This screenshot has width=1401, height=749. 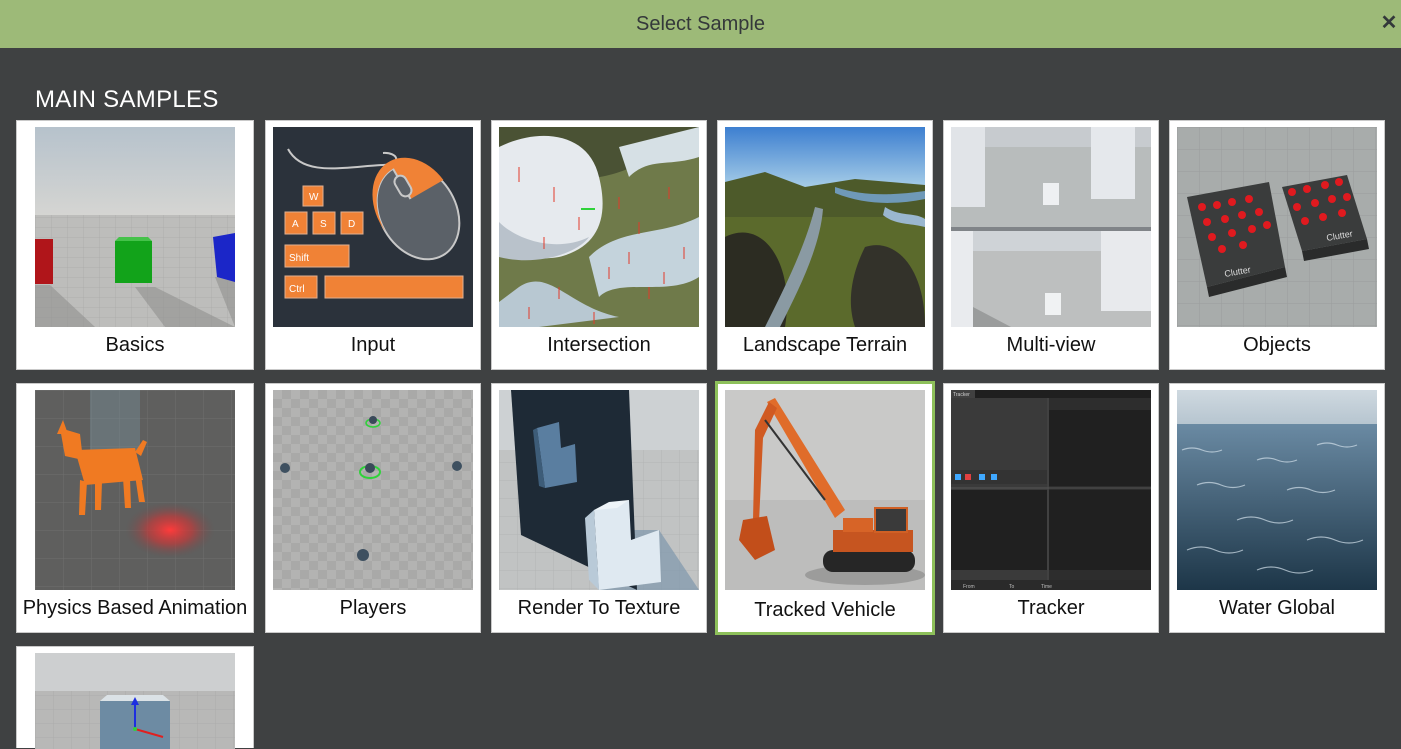 I want to click on sample-label: Multi-view, so click(x=1051, y=345).